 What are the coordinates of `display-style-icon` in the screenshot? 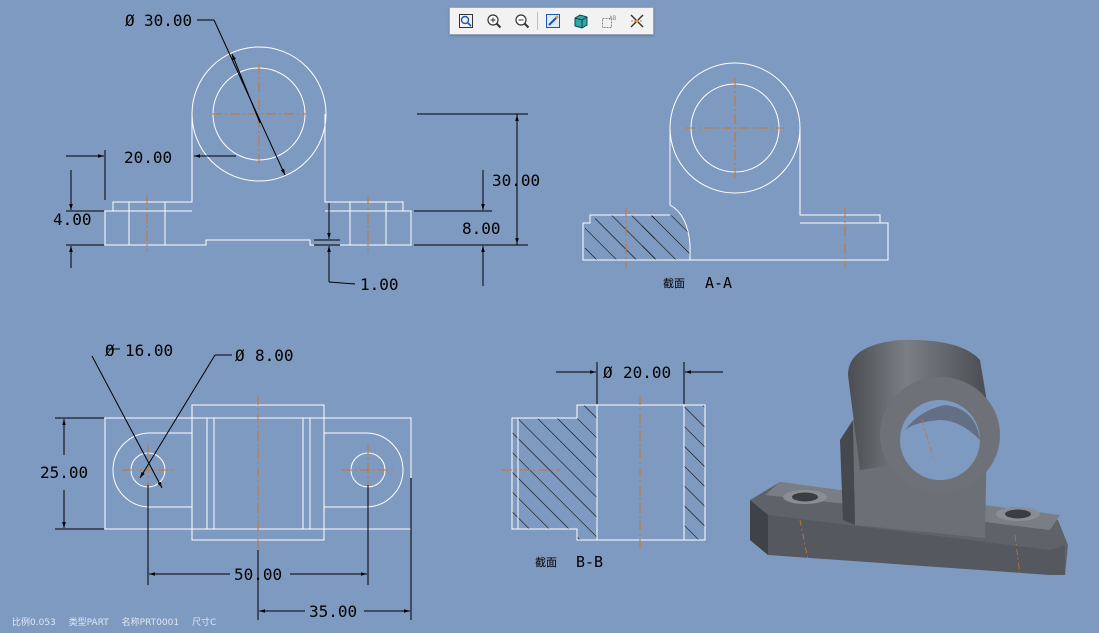 It's located at (581, 21).